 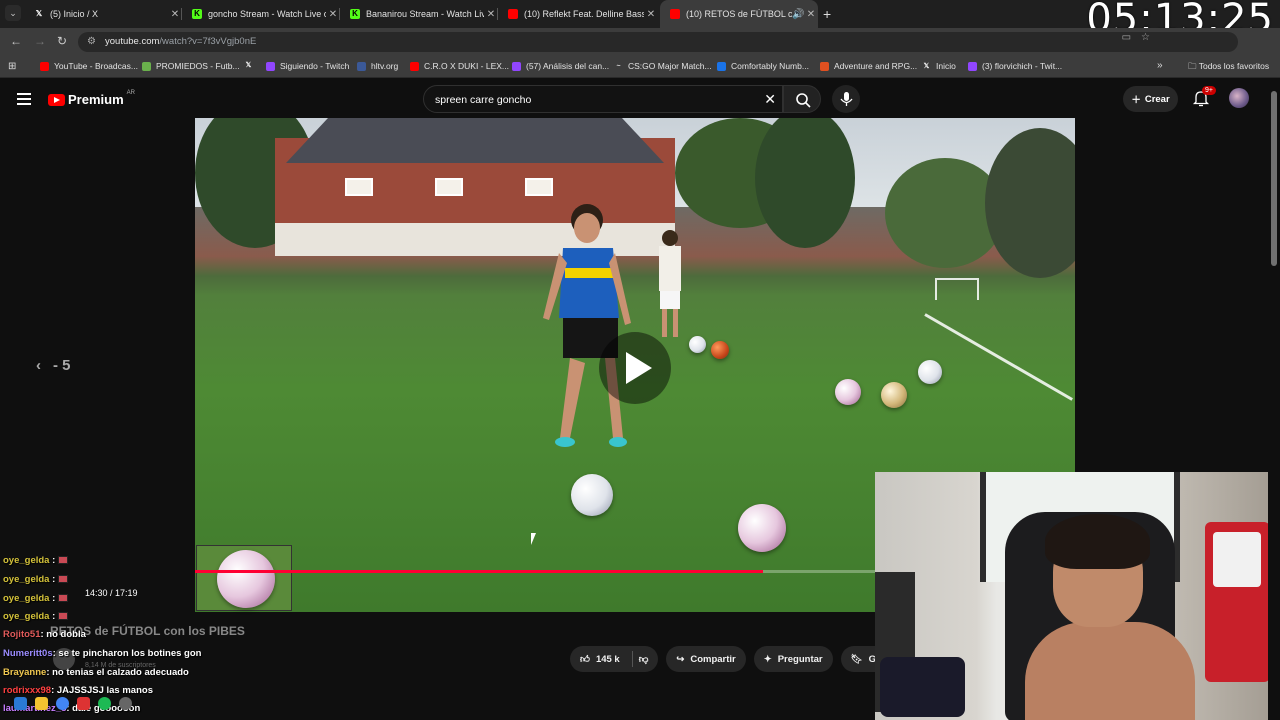 What do you see at coordinates (13, 13) in the screenshot?
I see `tab-search-icon: ⌄` at bounding box center [13, 13].